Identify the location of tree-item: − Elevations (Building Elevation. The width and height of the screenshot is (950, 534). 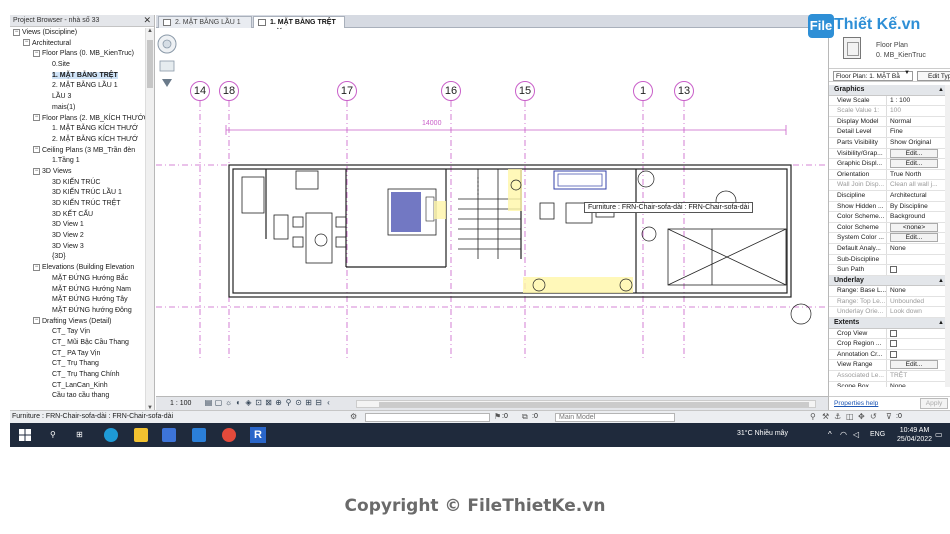
(77, 268).